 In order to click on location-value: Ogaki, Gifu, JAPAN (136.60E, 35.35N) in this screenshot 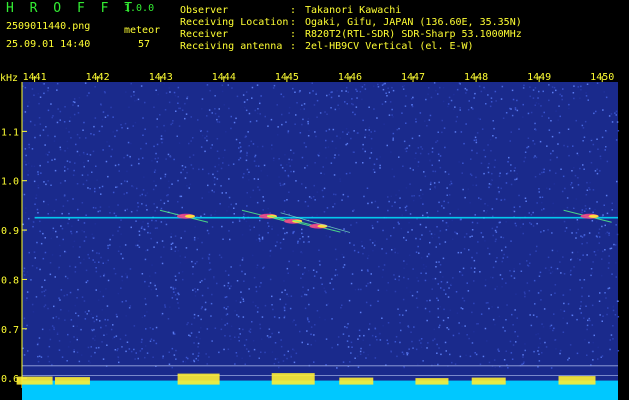, I will do `click(413, 22)`.